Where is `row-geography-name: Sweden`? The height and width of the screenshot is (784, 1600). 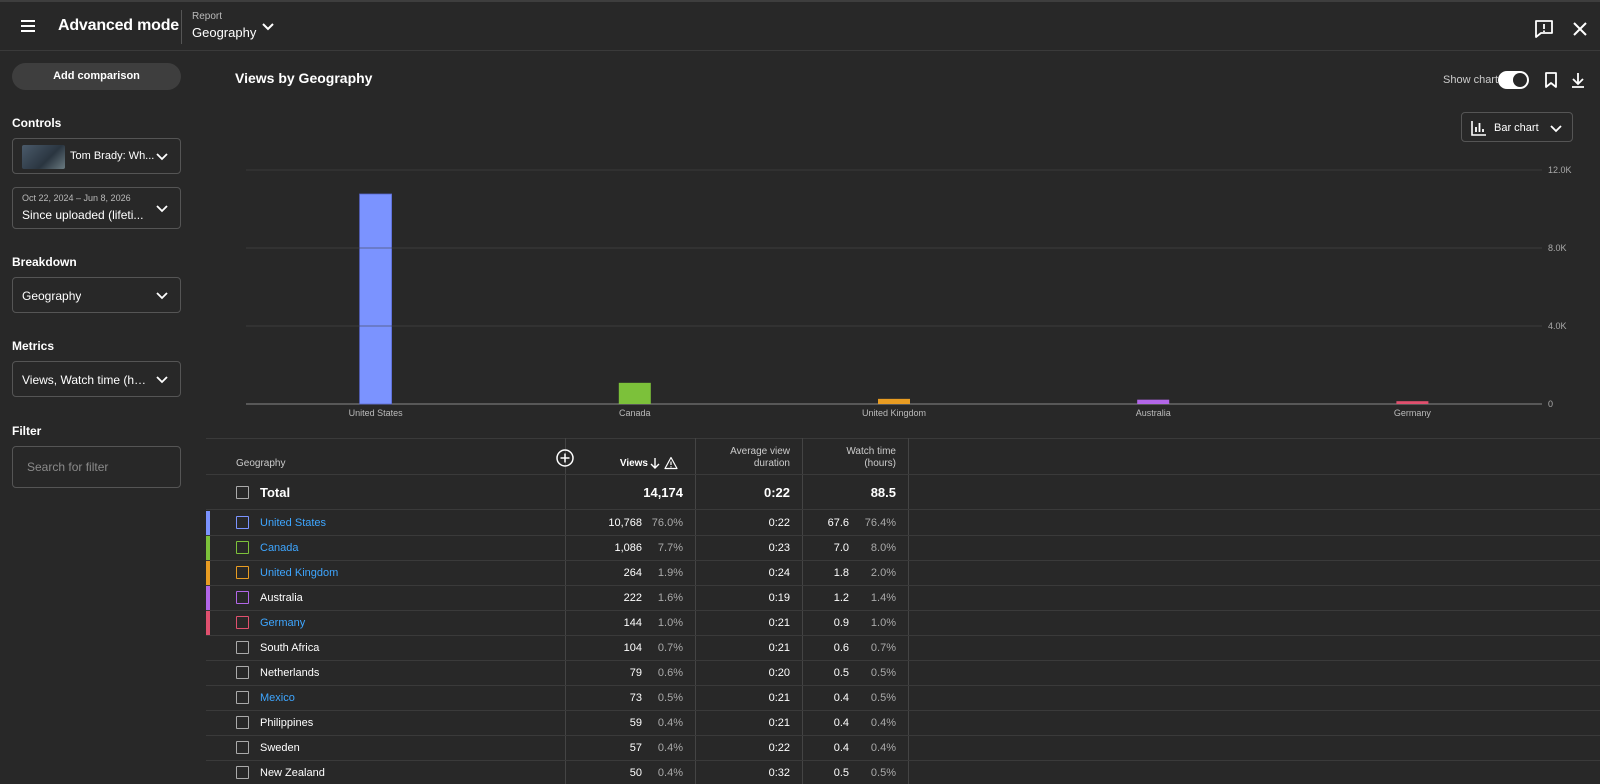 row-geography-name: Sweden is located at coordinates (280, 748).